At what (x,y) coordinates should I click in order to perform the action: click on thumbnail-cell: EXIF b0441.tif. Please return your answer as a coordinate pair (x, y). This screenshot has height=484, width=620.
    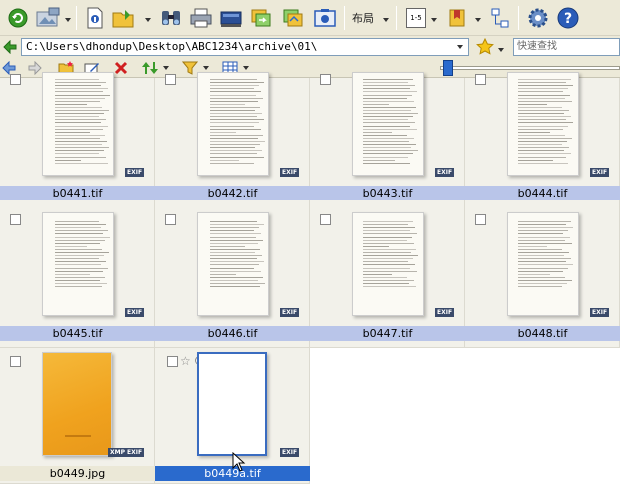
    Looking at the image, I should click on (77, 136).